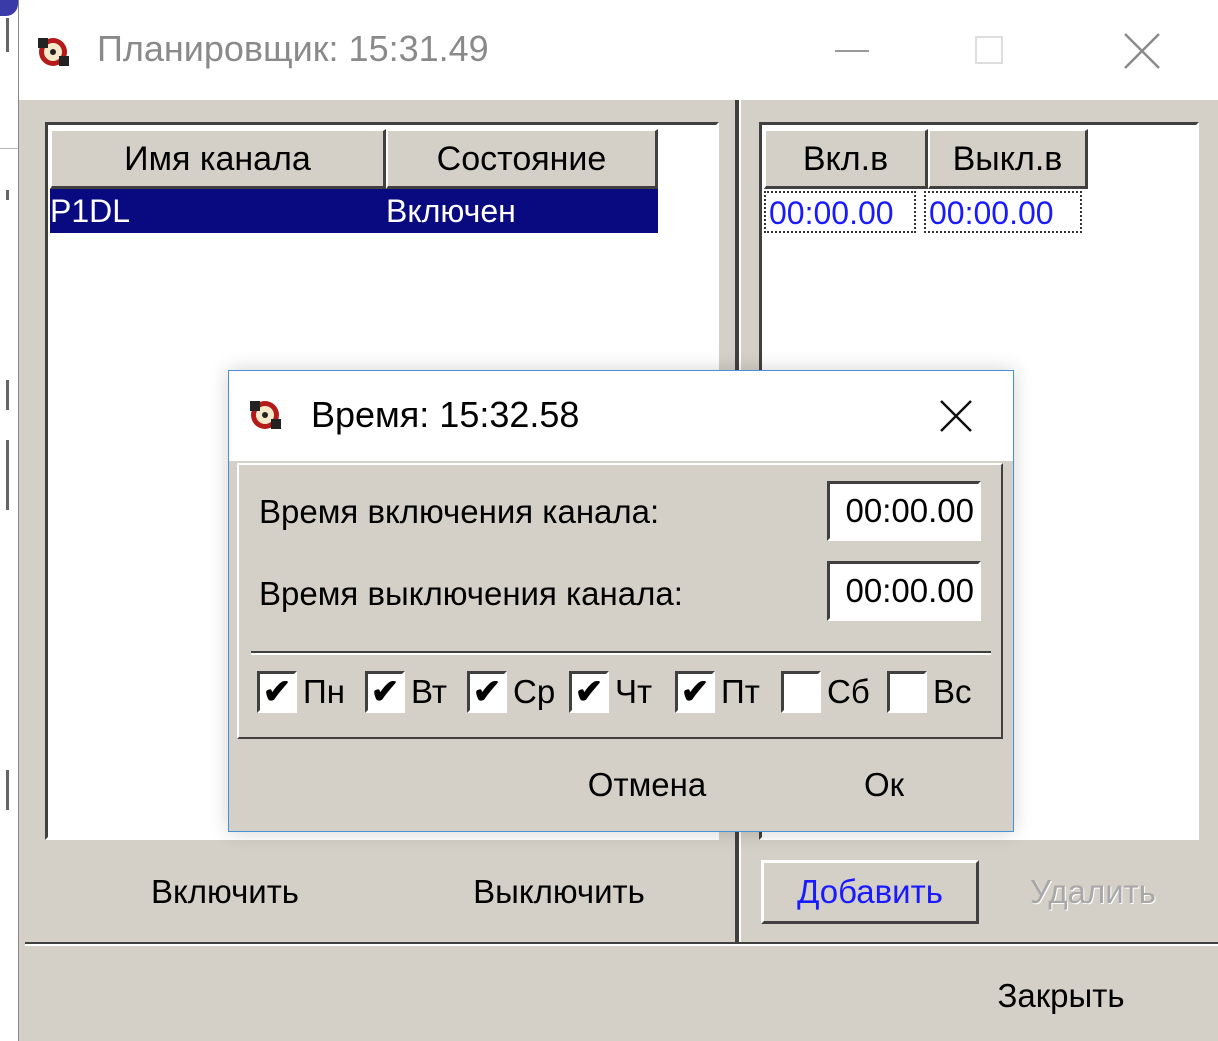 The image size is (1218, 1041). Describe the element at coordinates (621, 416) in the screenshot. I see `dialog-titlebar: Время: 15:32.58` at that location.